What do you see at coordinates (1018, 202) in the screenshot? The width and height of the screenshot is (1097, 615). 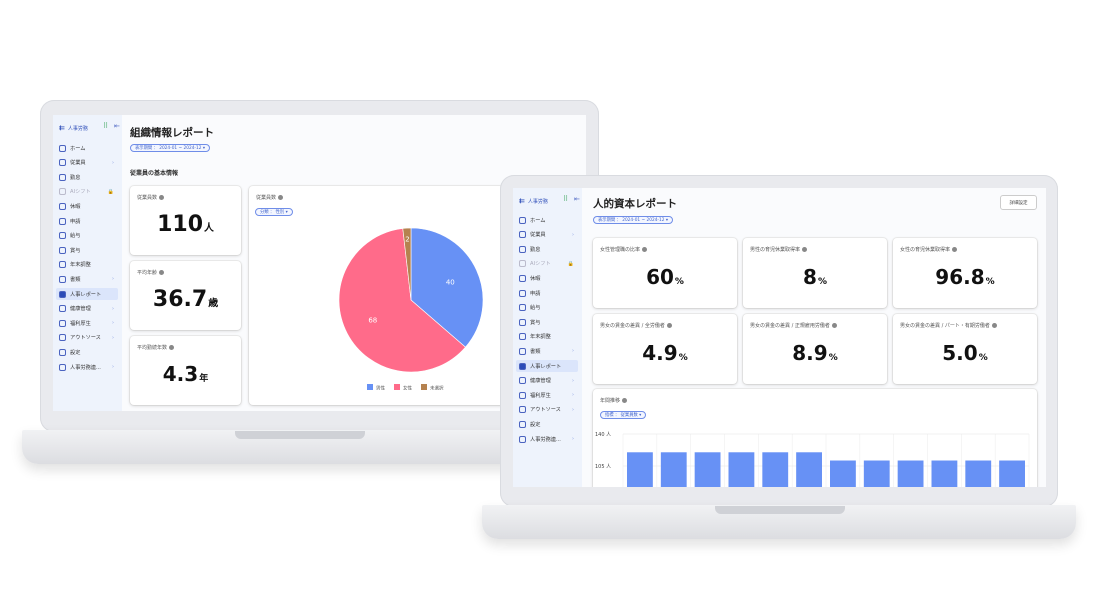 I see `detail-settings-button: 詳細設定` at bounding box center [1018, 202].